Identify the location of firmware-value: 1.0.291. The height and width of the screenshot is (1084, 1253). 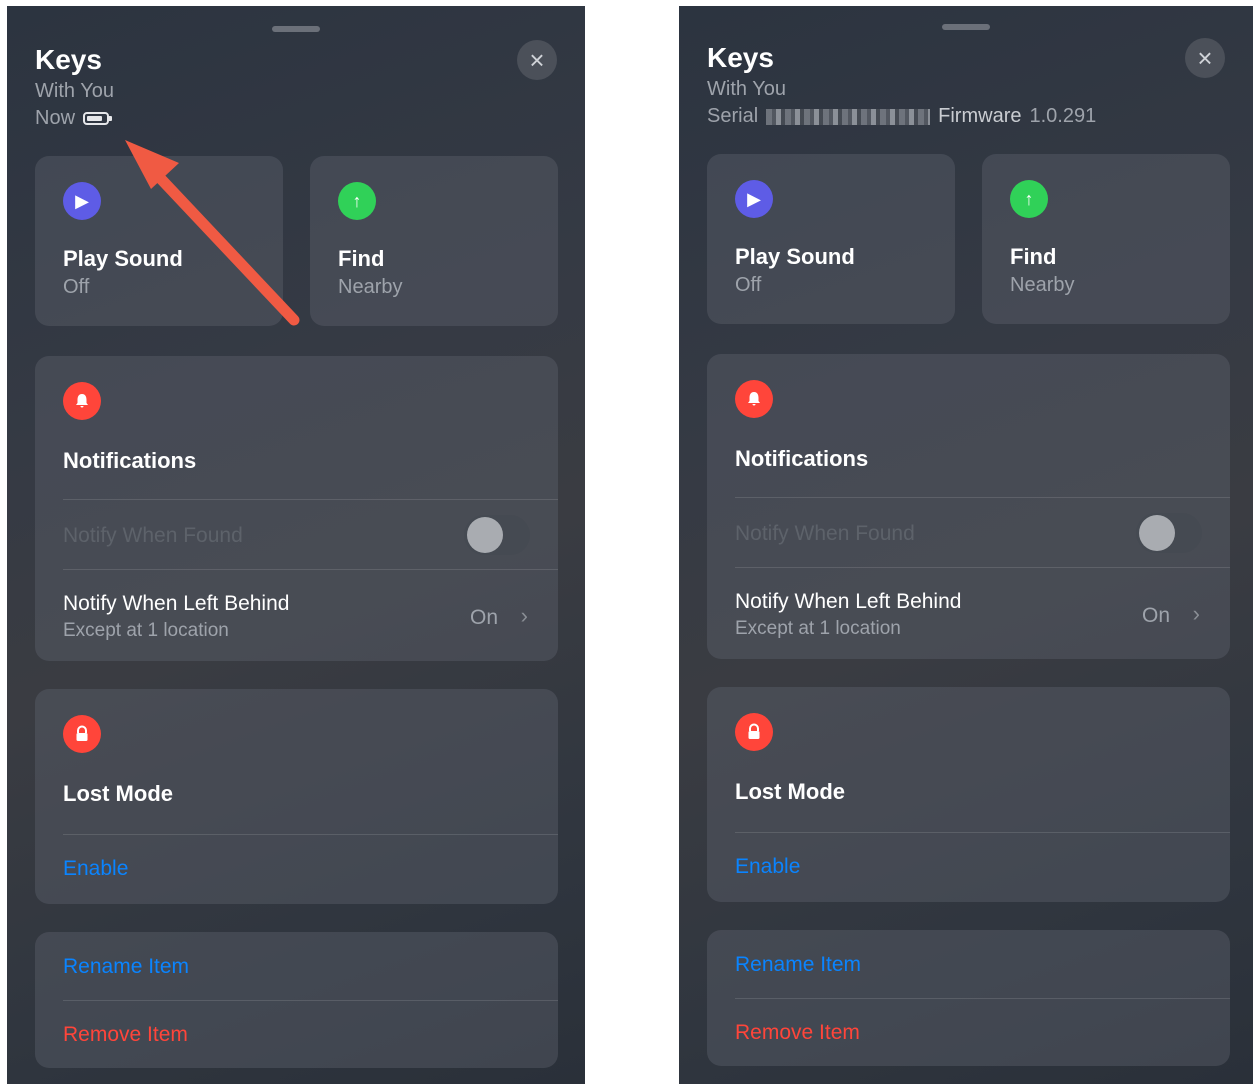
(1063, 116).